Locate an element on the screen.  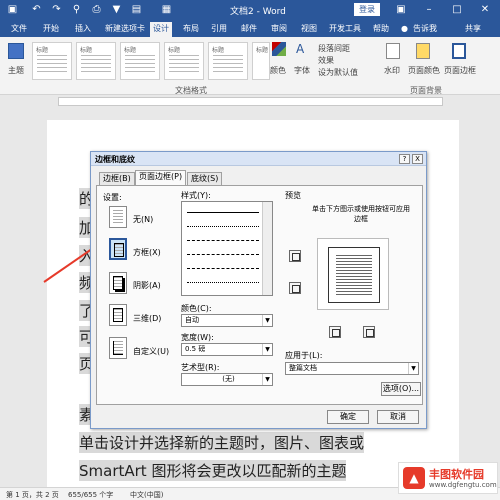
apply-to-dropdown: 整篇文档 ▼ is located at coordinates (352, 368).